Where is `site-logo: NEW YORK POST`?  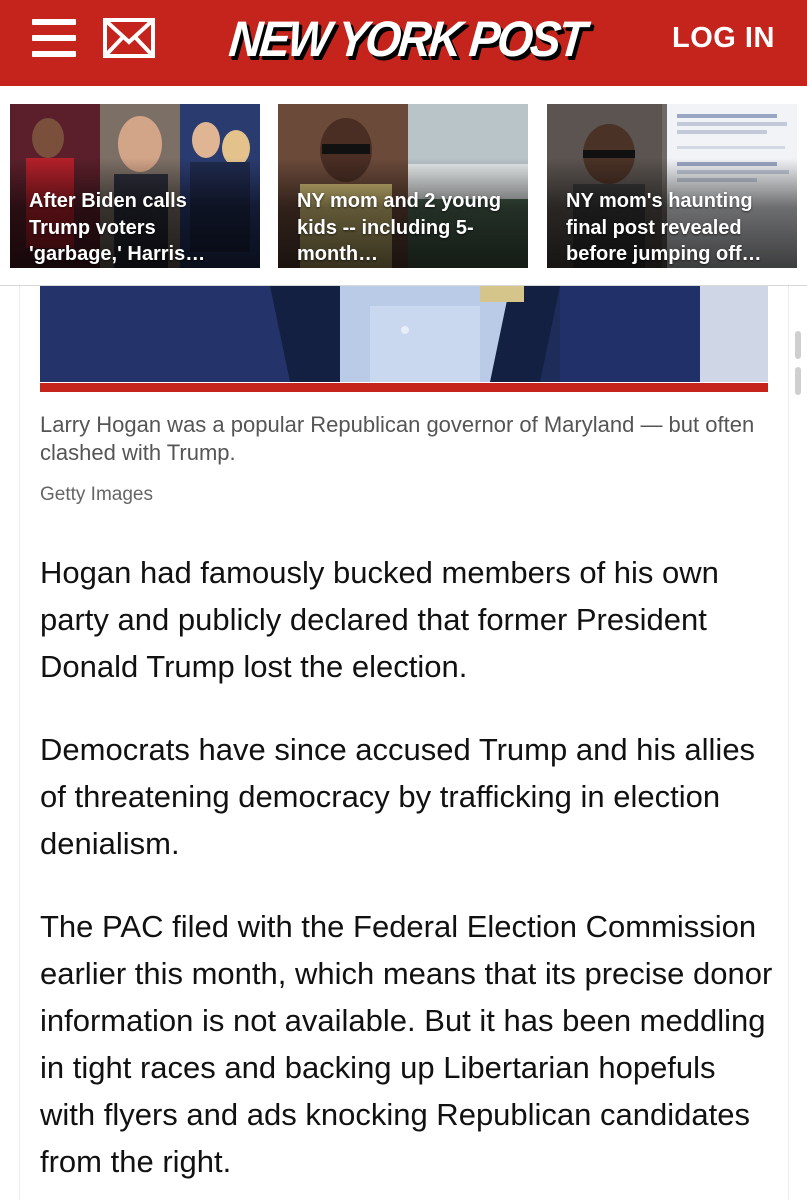
site-logo: NEW YORK POST is located at coordinates (407, 39).